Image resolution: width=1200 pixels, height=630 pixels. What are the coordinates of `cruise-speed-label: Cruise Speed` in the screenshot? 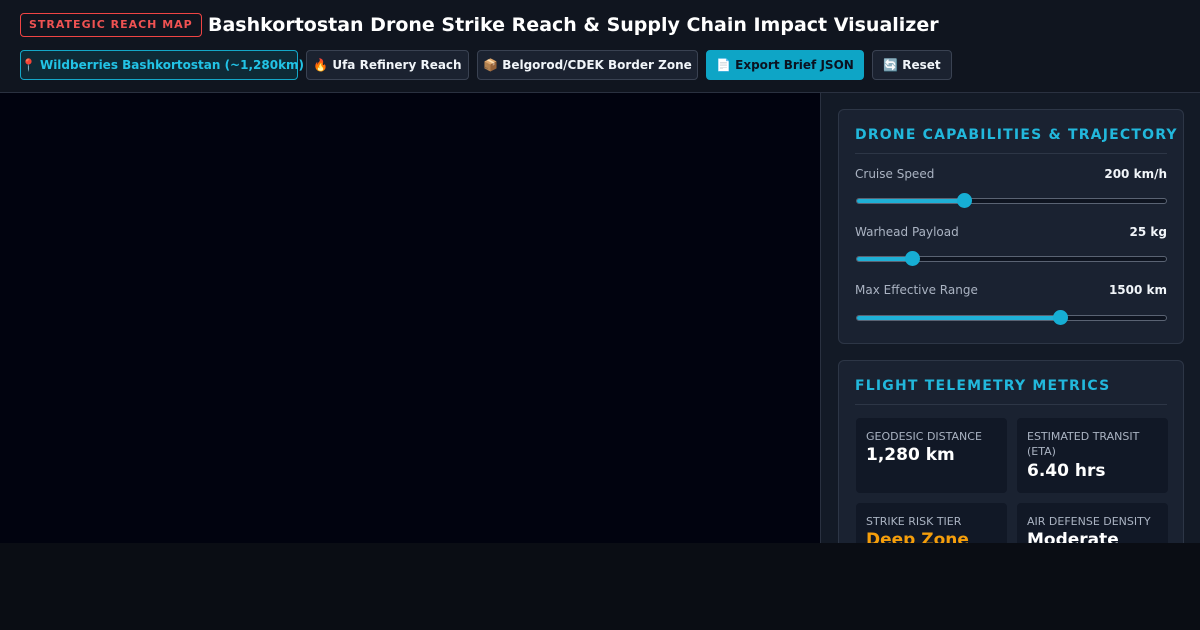 It's located at (895, 174).